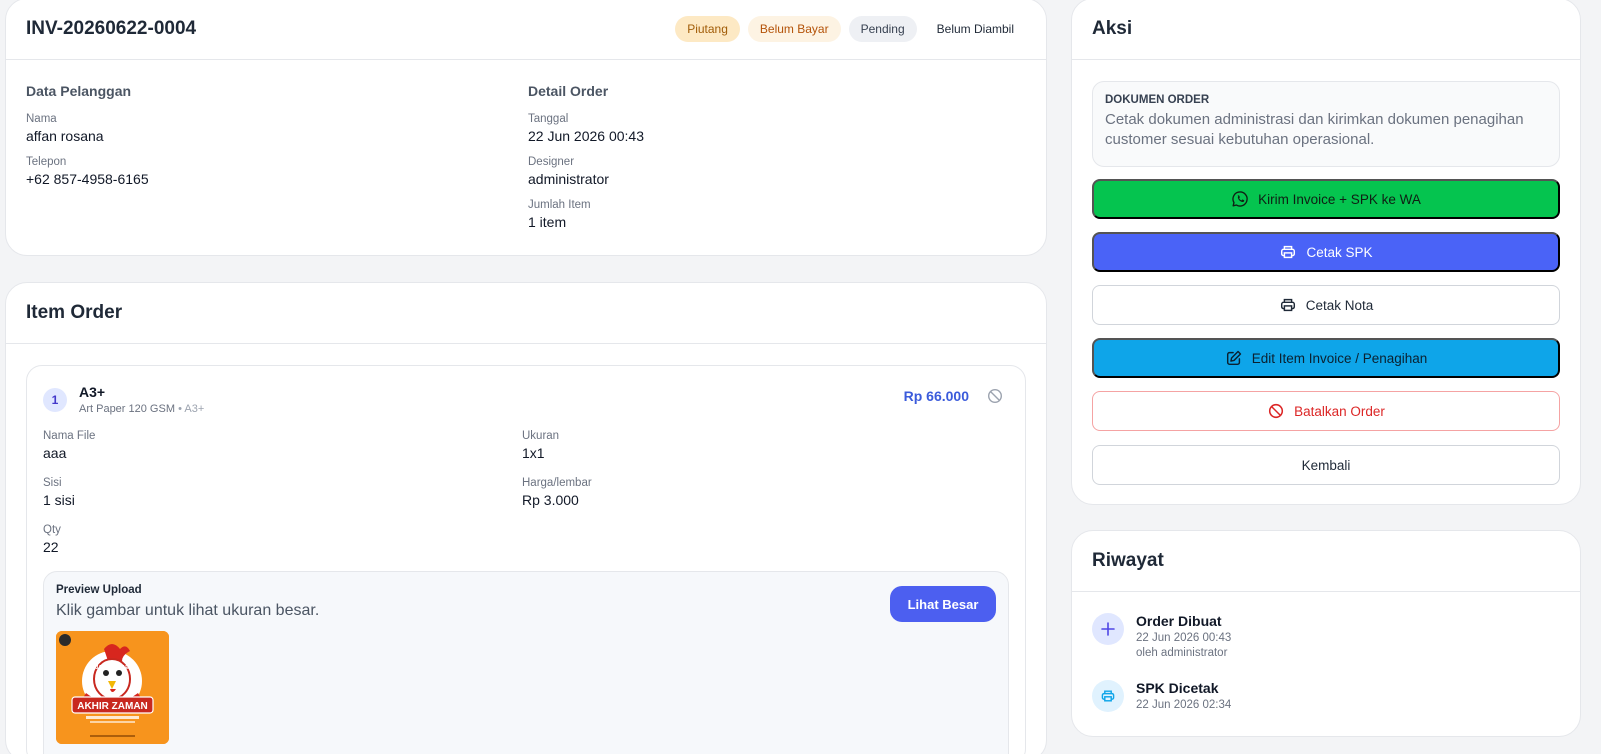  Describe the element at coordinates (1184, 705) in the screenshot. I see `history-event-time: 22 Jun 2026 02:34` at that location.